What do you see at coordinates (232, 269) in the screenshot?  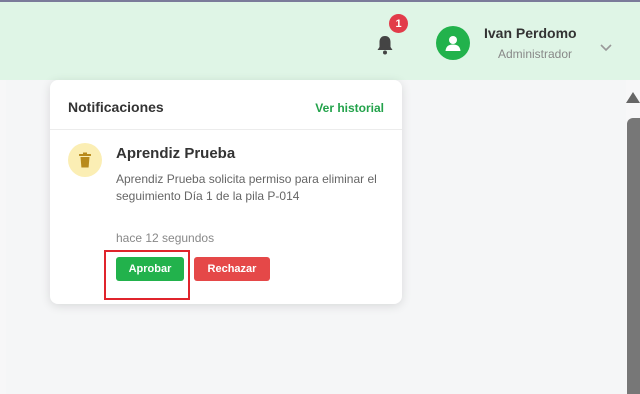 I see `reject-button: Rechazar` at bounding box center [232, 269].